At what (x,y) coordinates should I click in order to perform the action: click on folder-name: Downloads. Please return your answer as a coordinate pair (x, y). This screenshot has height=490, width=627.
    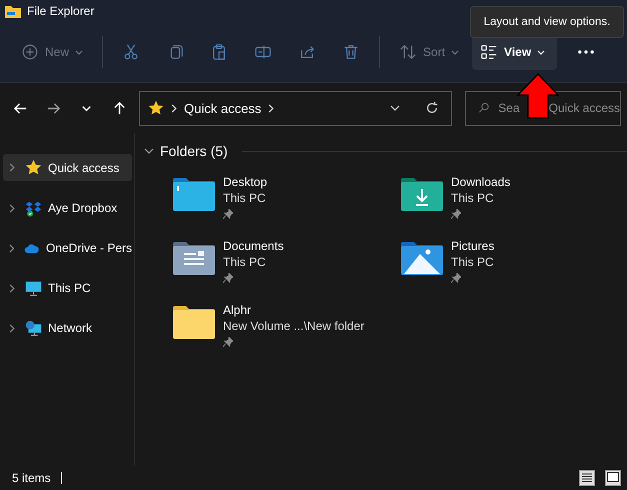
    Looking at the image, I should click on (480, 182).